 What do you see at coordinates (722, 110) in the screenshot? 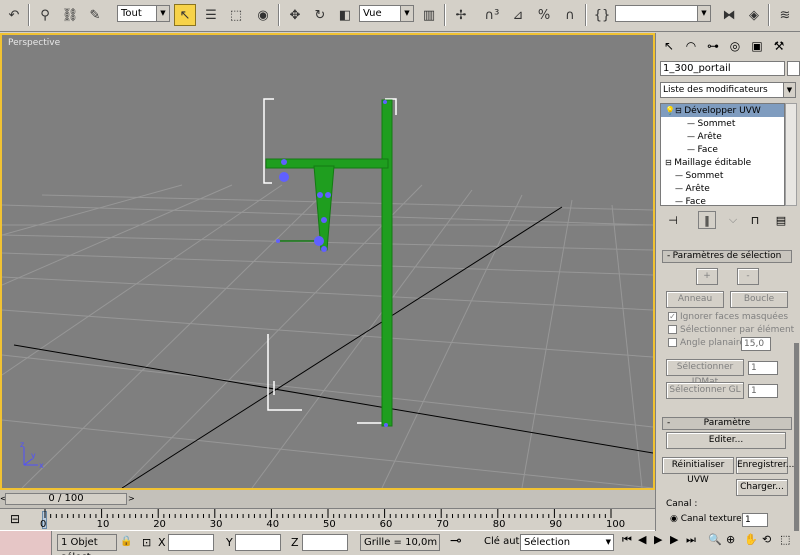
I see `modifier-stack-item: 💡⊟ Développer UVW` at bounding box center [722, 110].